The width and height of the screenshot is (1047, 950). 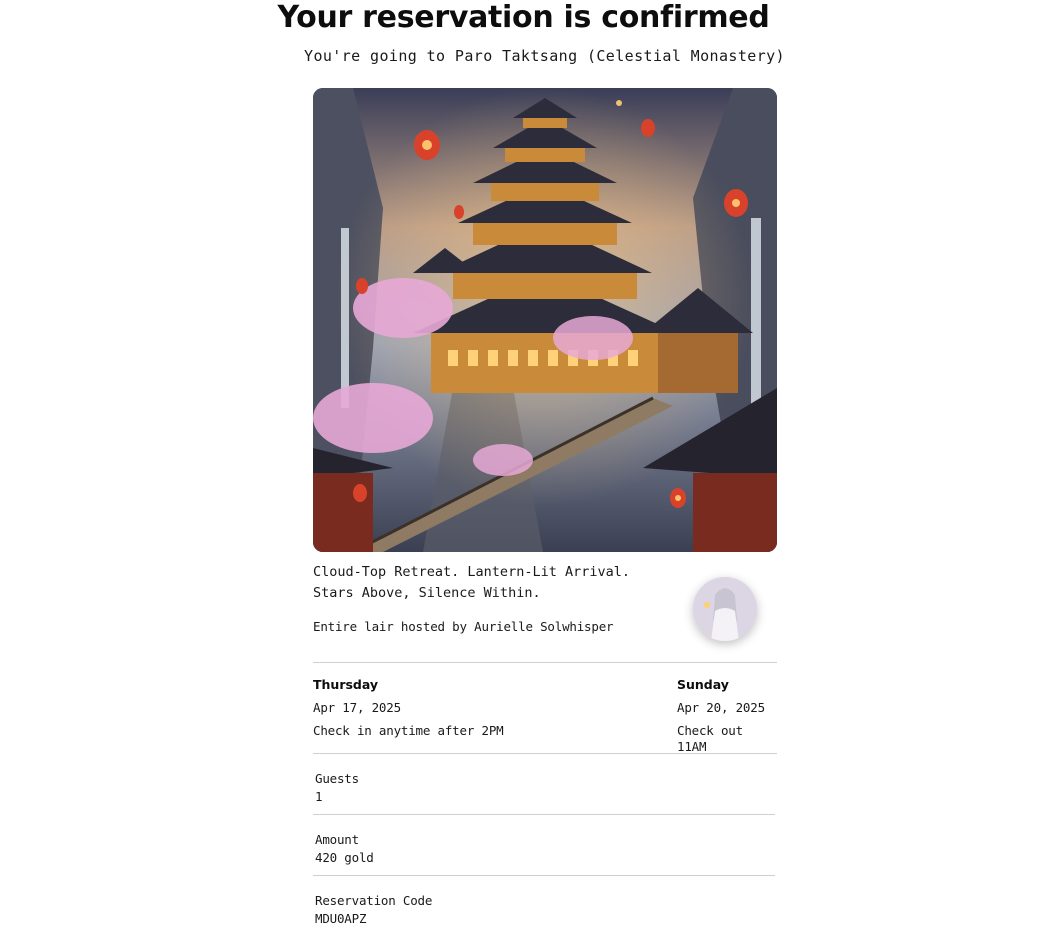 What do you see at coordinates (408, 730) in the screenshot?
I see `checkin-note: Check in anytime after 2PM` at bounding box center [408, 730].